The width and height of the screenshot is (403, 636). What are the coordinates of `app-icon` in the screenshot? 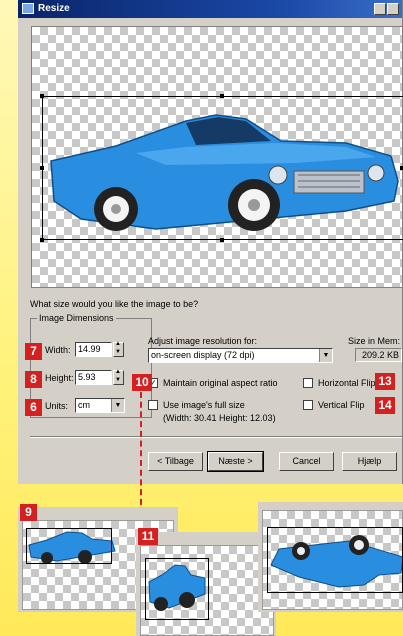 It's located at (28, 8).